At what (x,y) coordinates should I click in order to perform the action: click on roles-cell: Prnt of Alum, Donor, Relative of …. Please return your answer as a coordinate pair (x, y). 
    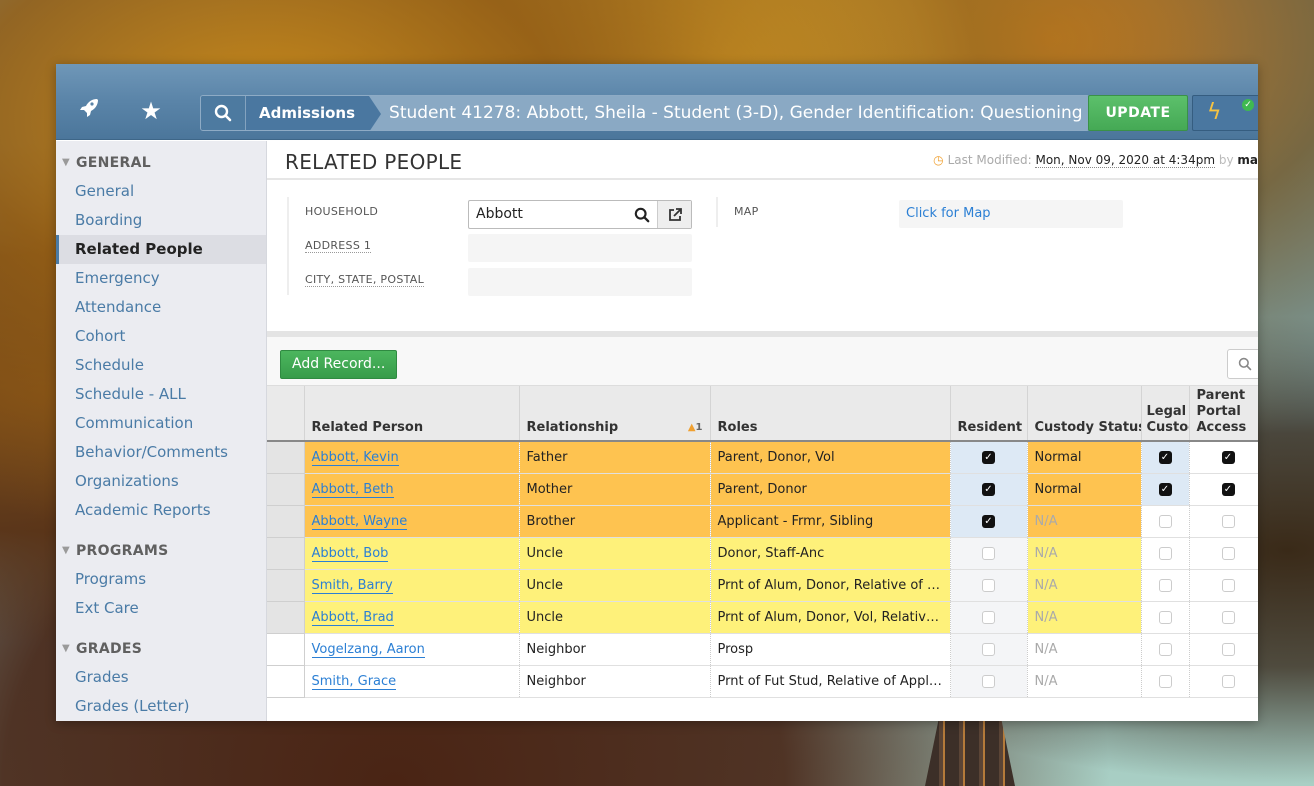
    Looking at the image, I should click on (830, 585).